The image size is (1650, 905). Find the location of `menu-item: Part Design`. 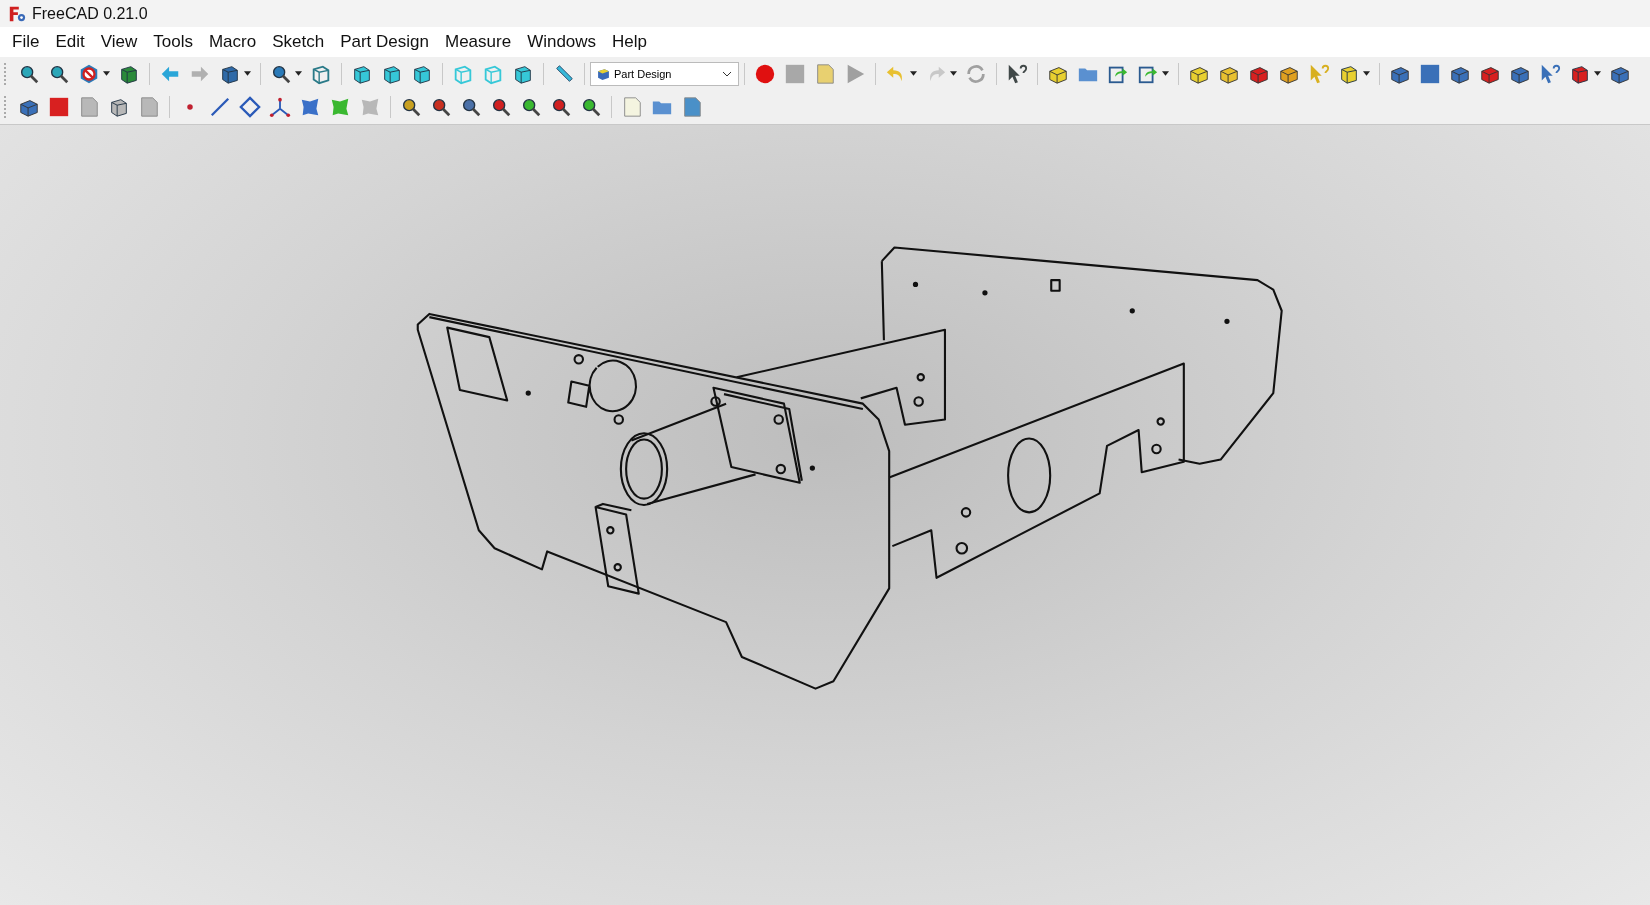

menu-item: Part Design is located at coordinates (384, 42).